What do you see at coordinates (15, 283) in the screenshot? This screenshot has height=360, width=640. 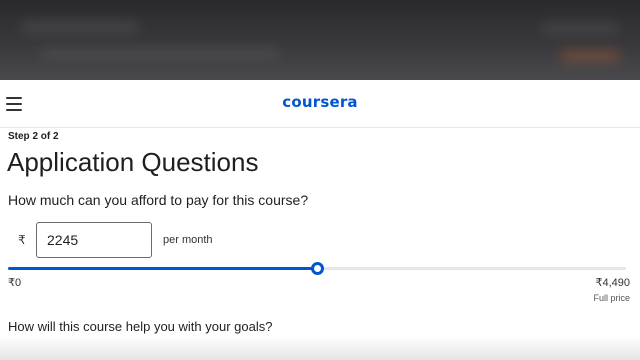 I see `slider-min-label: ₹0` at bounding box center [15, 283].